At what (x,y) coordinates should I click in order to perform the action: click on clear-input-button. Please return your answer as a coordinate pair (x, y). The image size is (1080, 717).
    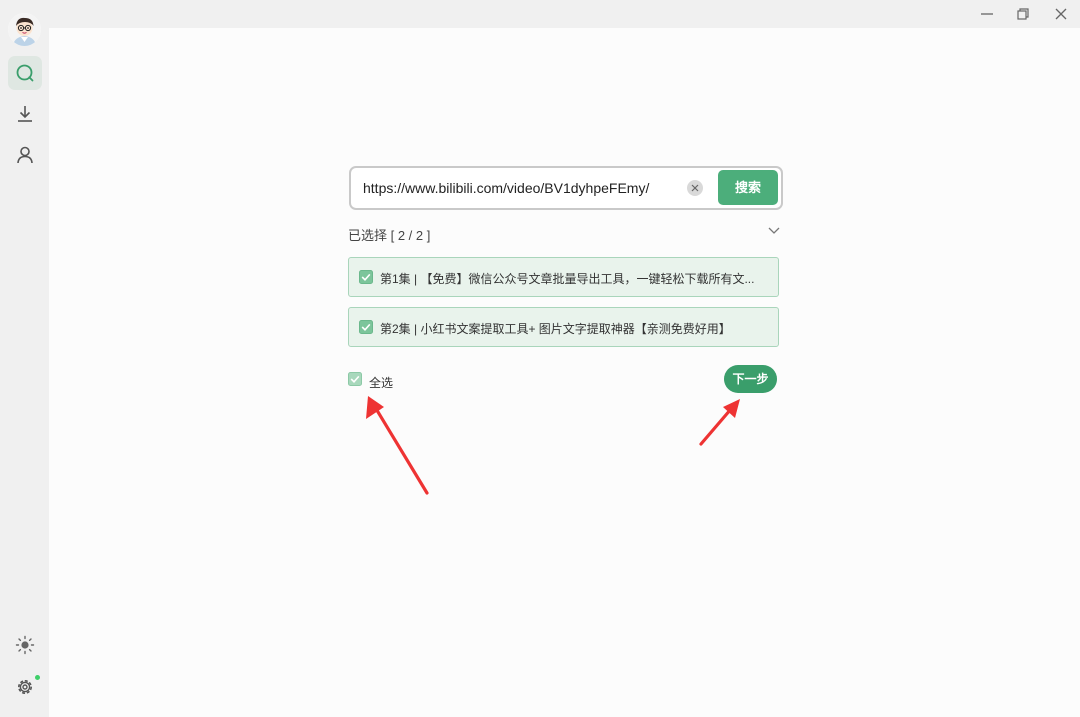
    Looking at the image, I should click on (695, 188).